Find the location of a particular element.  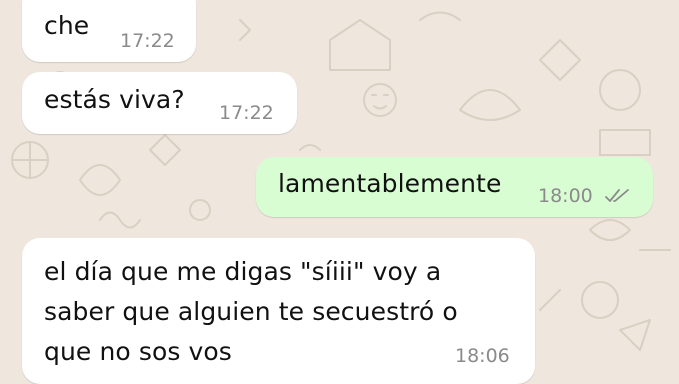

message-text: lamentablemente is located at coordinates (390, 183).